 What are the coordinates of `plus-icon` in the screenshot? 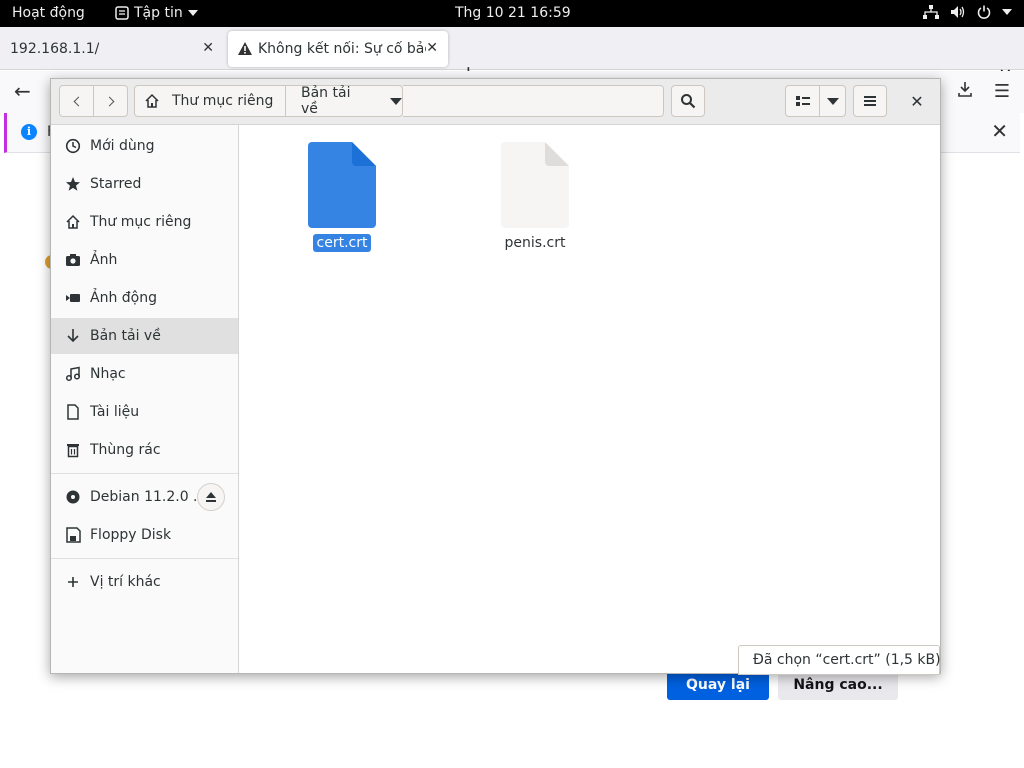 It's located at (73, 582).